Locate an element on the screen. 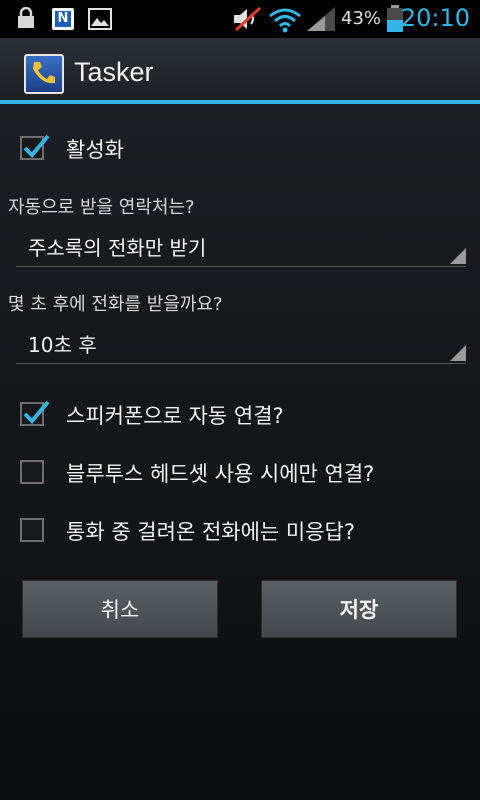 This screenshot has height=800, width=480. speakerphone-option: 스피커폰으로 자동 연결? is located at coordinates (240, 414).